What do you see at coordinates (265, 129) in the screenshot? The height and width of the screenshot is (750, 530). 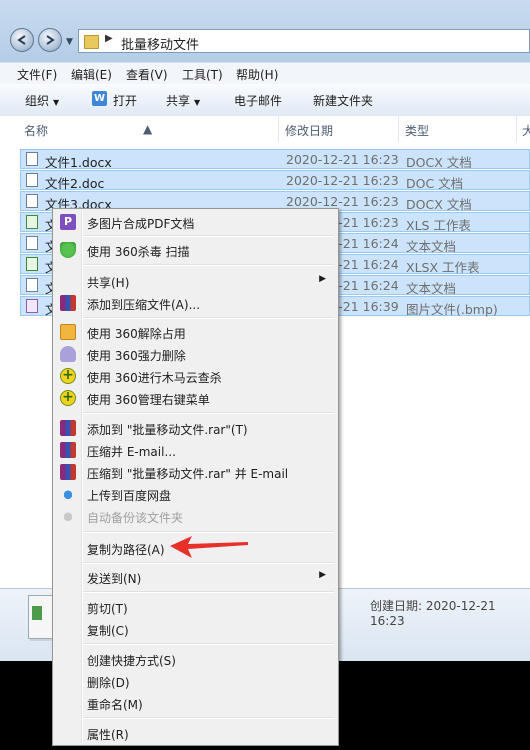 I see `column-headers: ▲ 名称 修改日期 类型 大` at bounding box center [265, 129].